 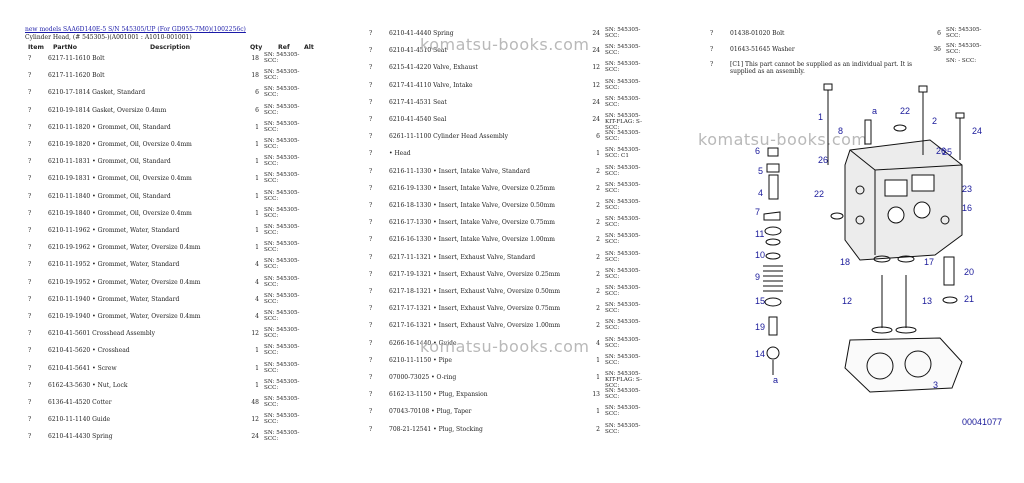 I want to click on figure-number: 00041077, so click(x=982, y=422).